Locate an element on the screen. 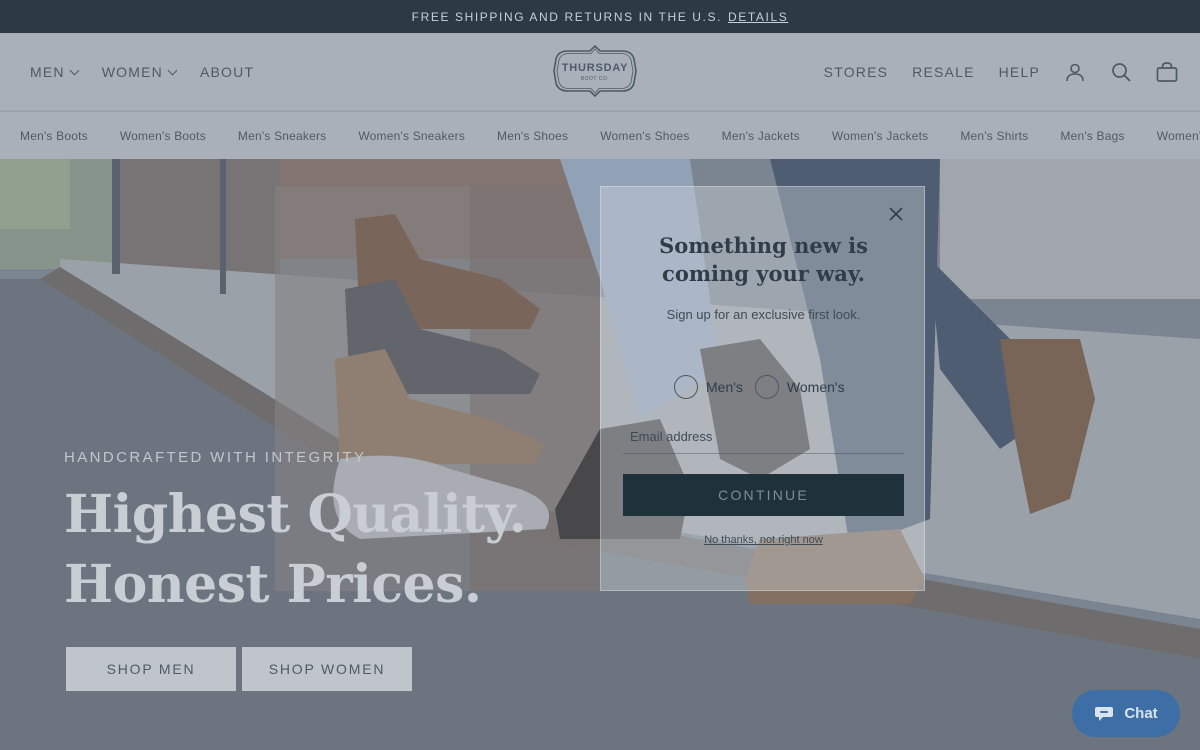  details-link: DETAILS is located at coordinates (758, 17).